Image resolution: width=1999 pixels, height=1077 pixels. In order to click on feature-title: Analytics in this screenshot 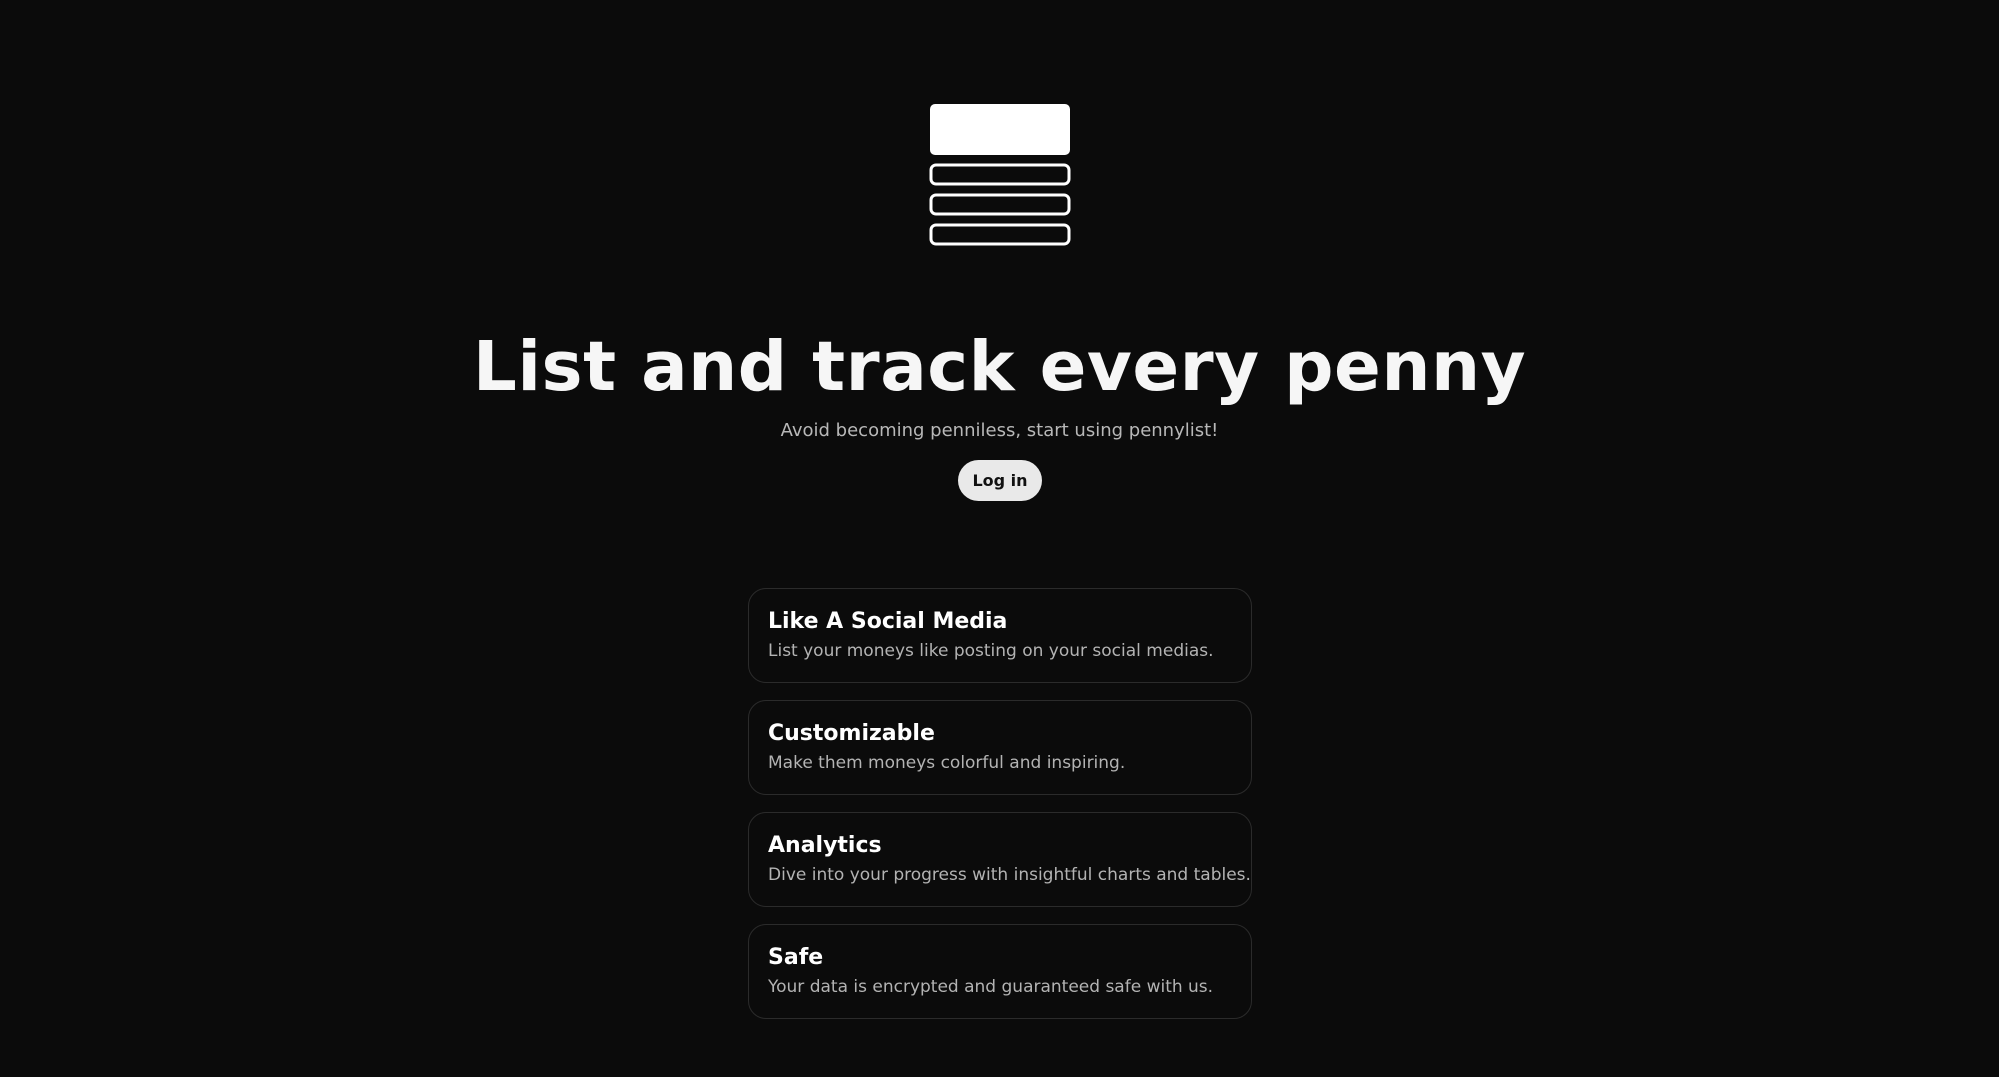, I will do `click(825, 845)`.